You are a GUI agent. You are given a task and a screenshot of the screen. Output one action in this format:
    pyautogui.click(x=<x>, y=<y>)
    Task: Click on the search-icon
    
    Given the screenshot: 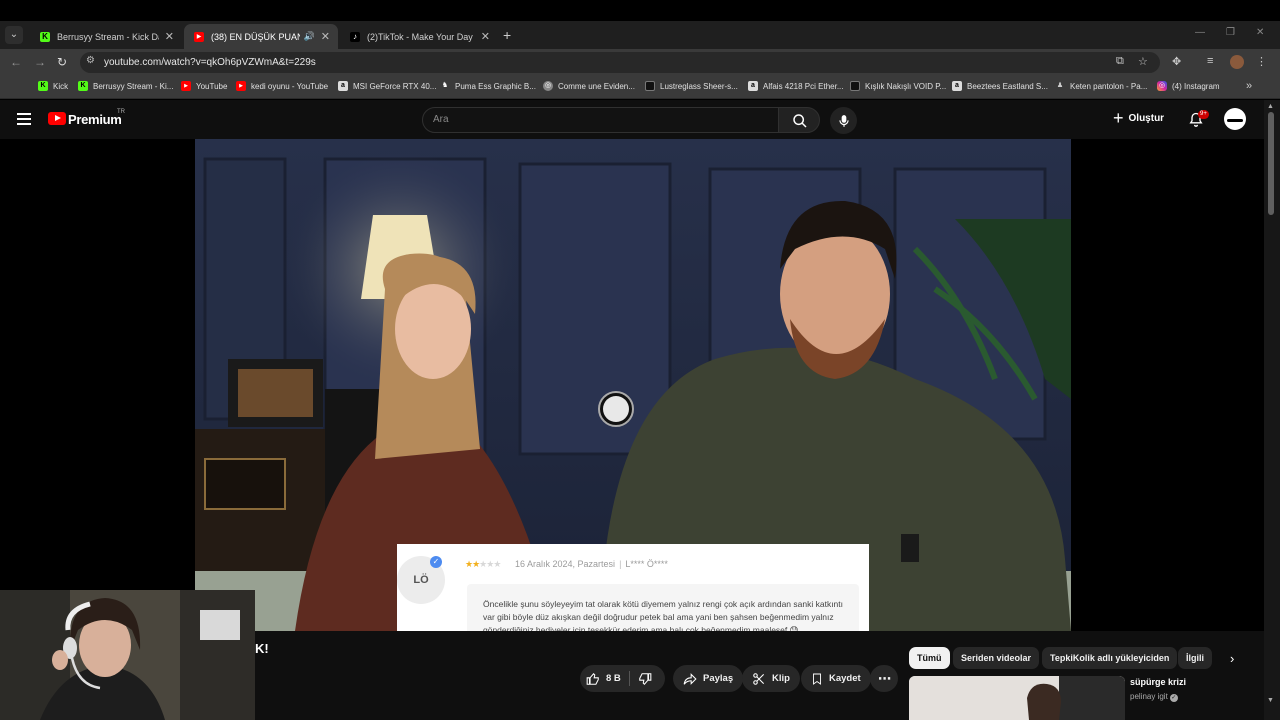 What is the action you would take?
    pyautogui.click(x=800, y=121)
    